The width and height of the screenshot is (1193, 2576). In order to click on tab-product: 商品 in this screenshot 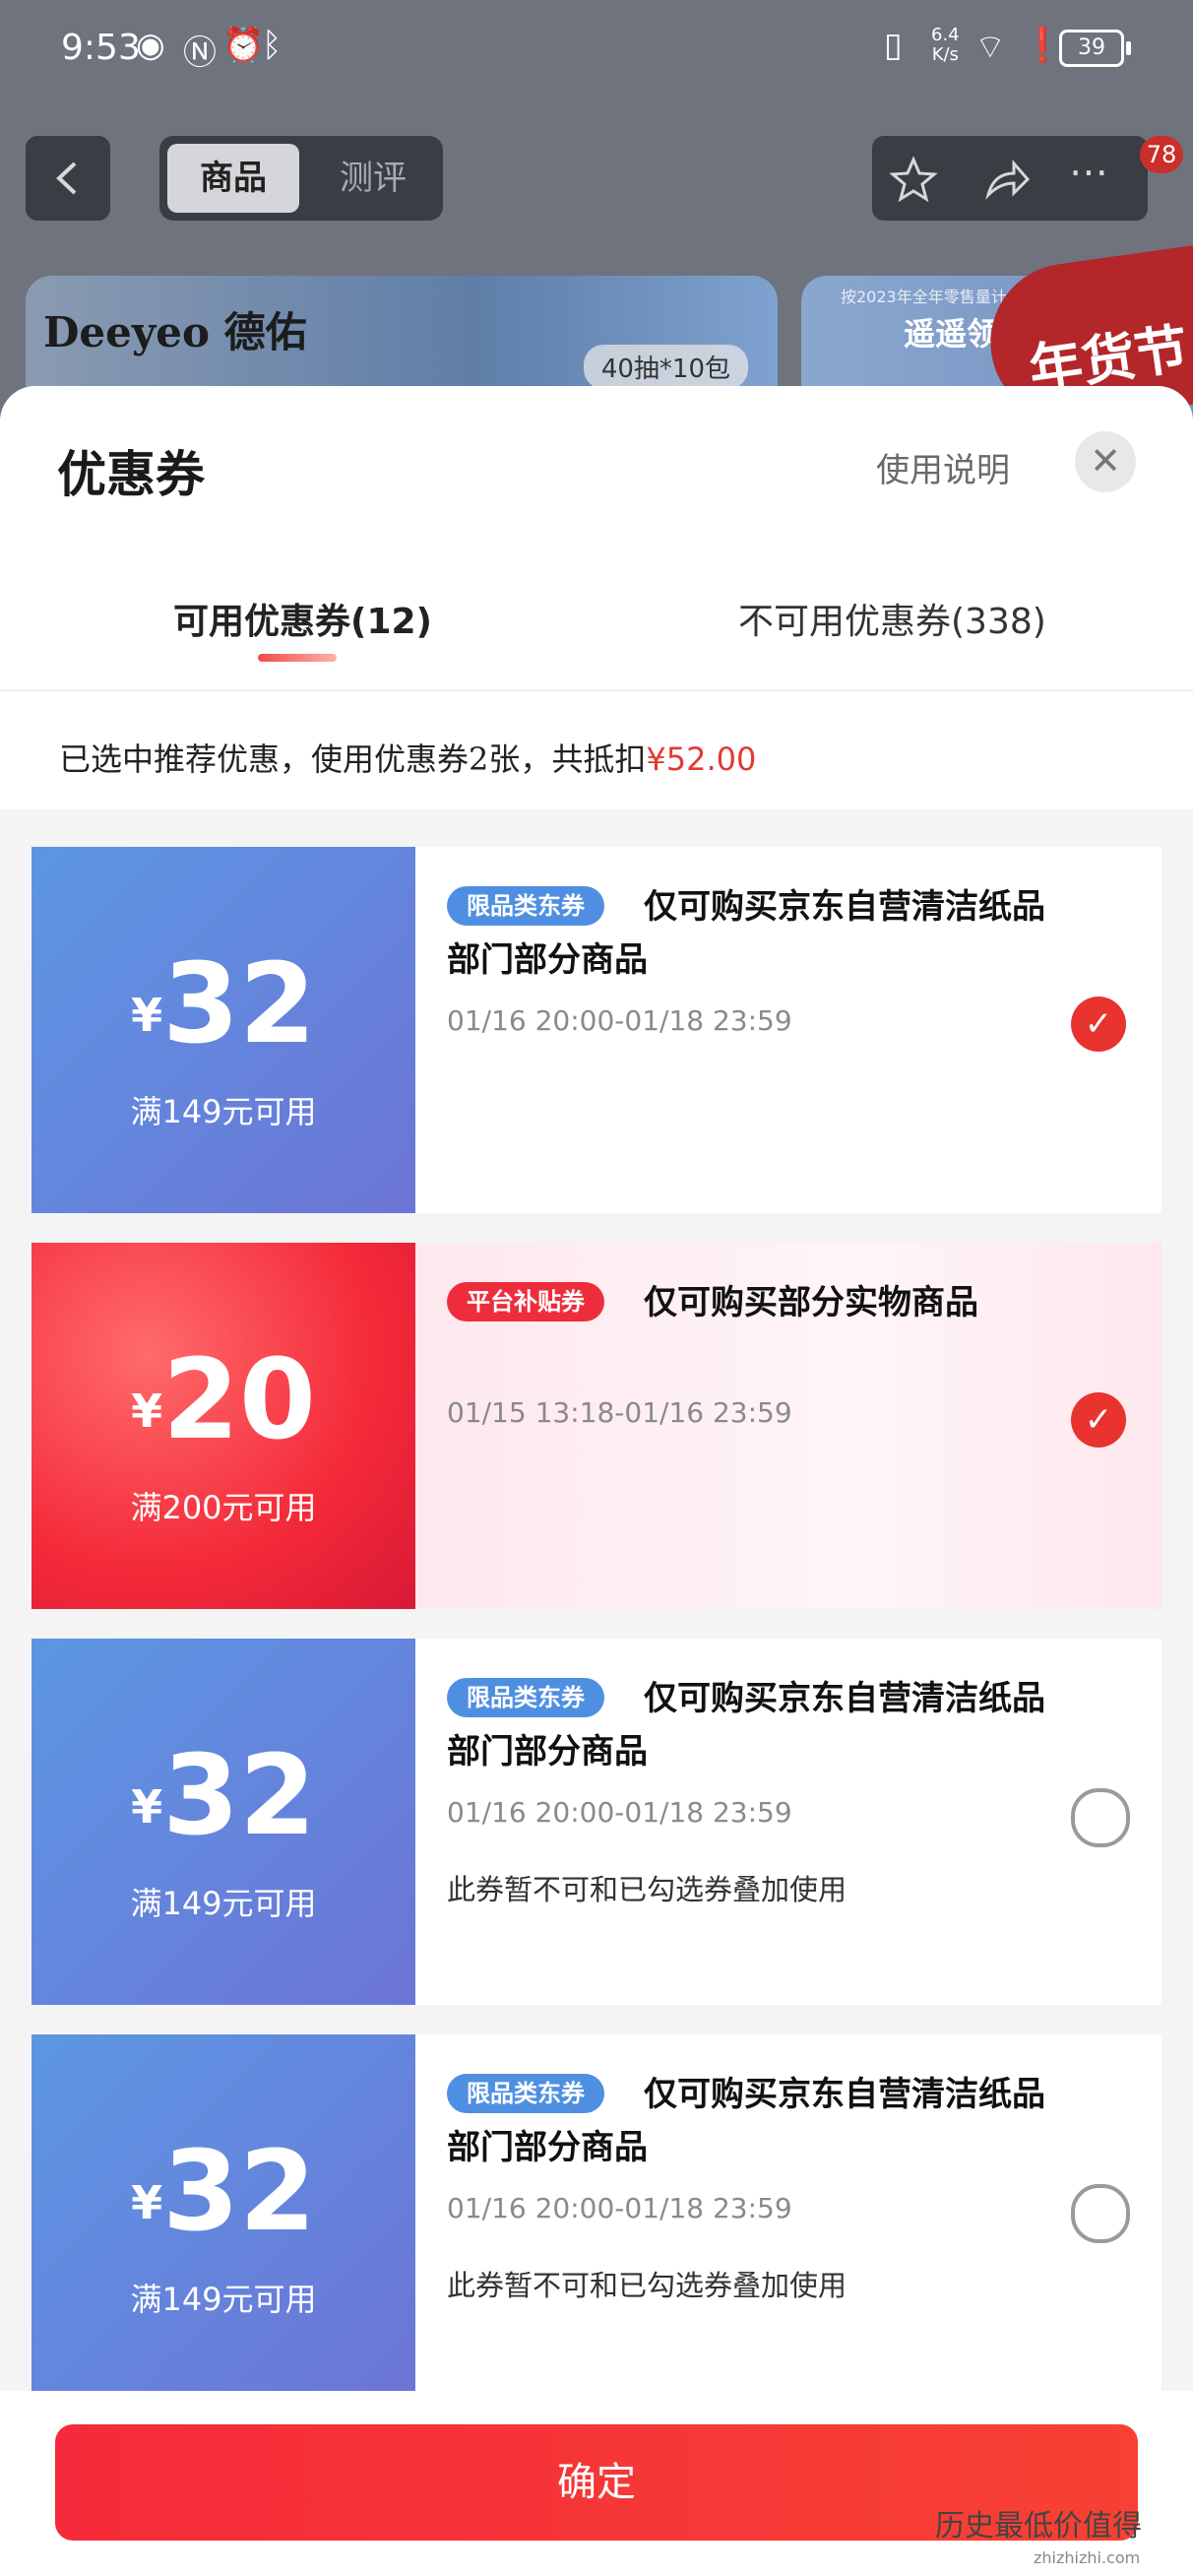, I will do `click(233, 178)`.